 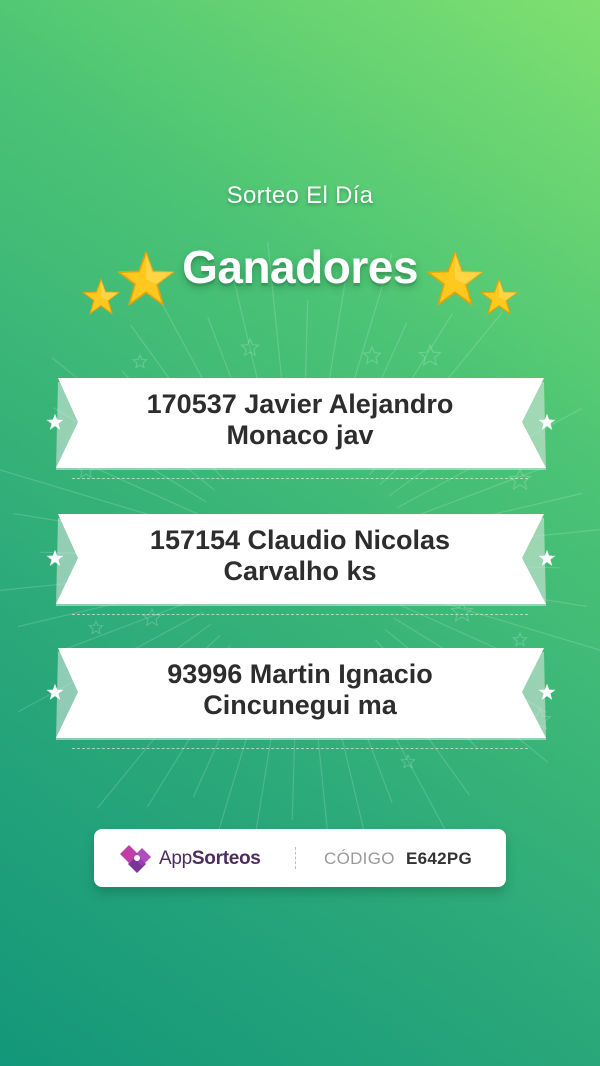 I want to click on brand-name: AppSorteos, so click(x=210, y=859).